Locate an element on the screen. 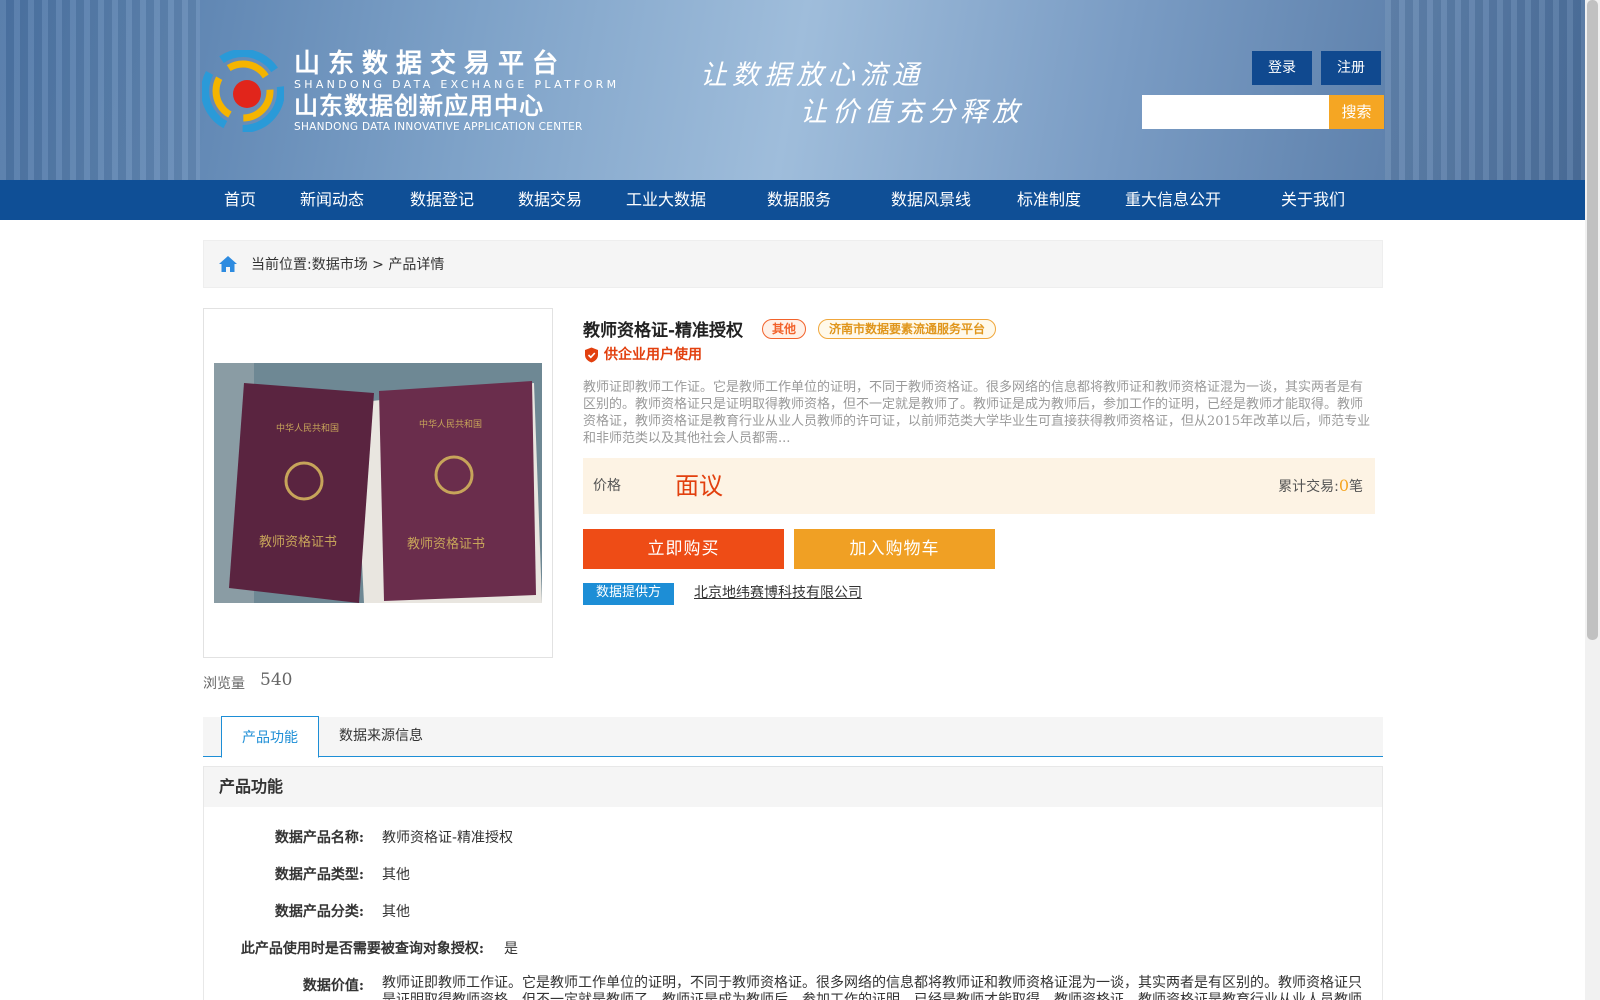 Image resolution: width=1600 pixels, height=1000 pixels. product-image-frame: 中华人民共和国 中华人民共和国 教师资格证书 教师资格证书 is located at coordinates (378, 483).